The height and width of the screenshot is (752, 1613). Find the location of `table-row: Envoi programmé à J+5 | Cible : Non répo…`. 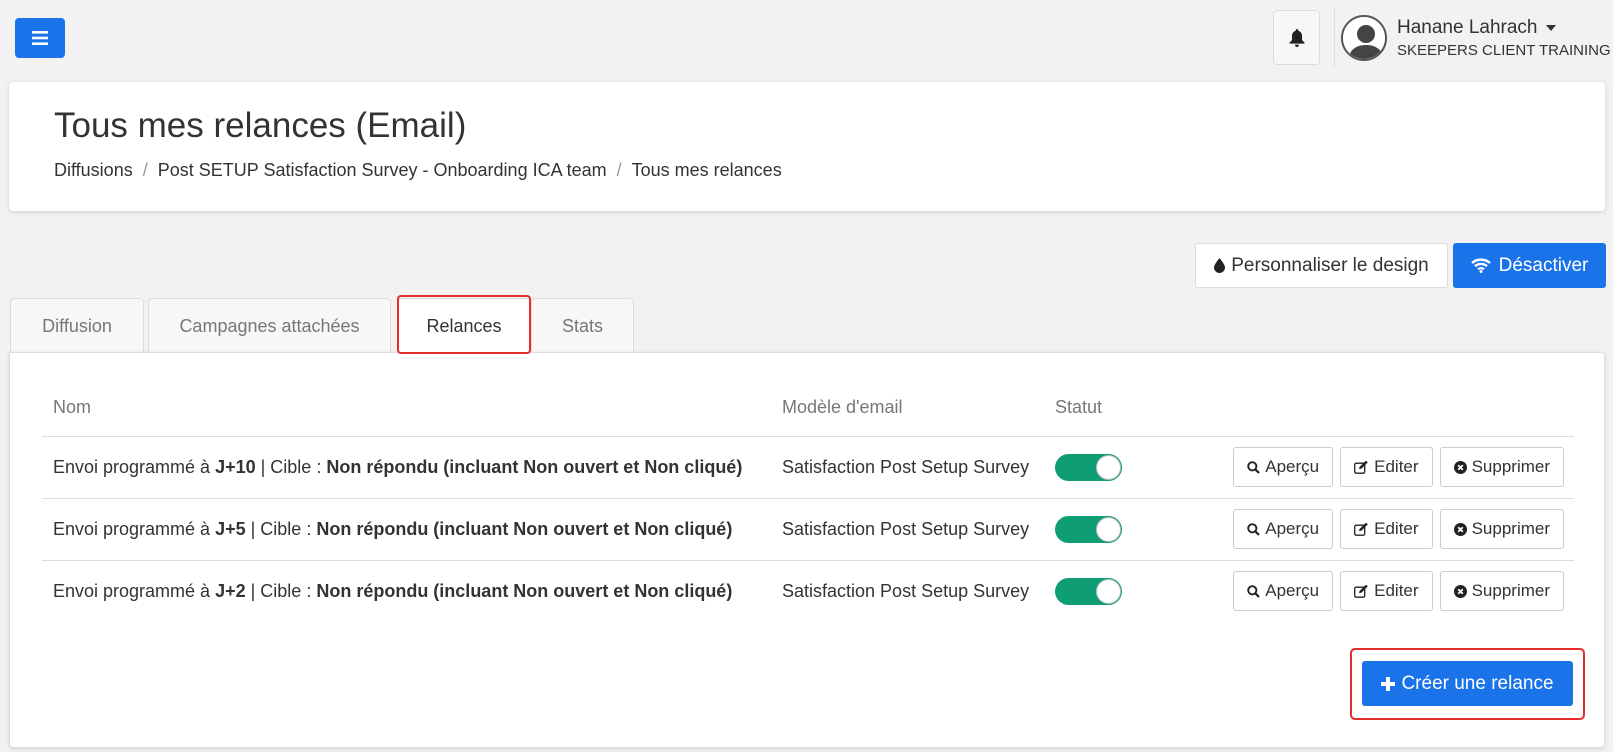

table-row: Envoi programmé à J+5 | Cible : Non répo… is located at coordinates (808, 529).